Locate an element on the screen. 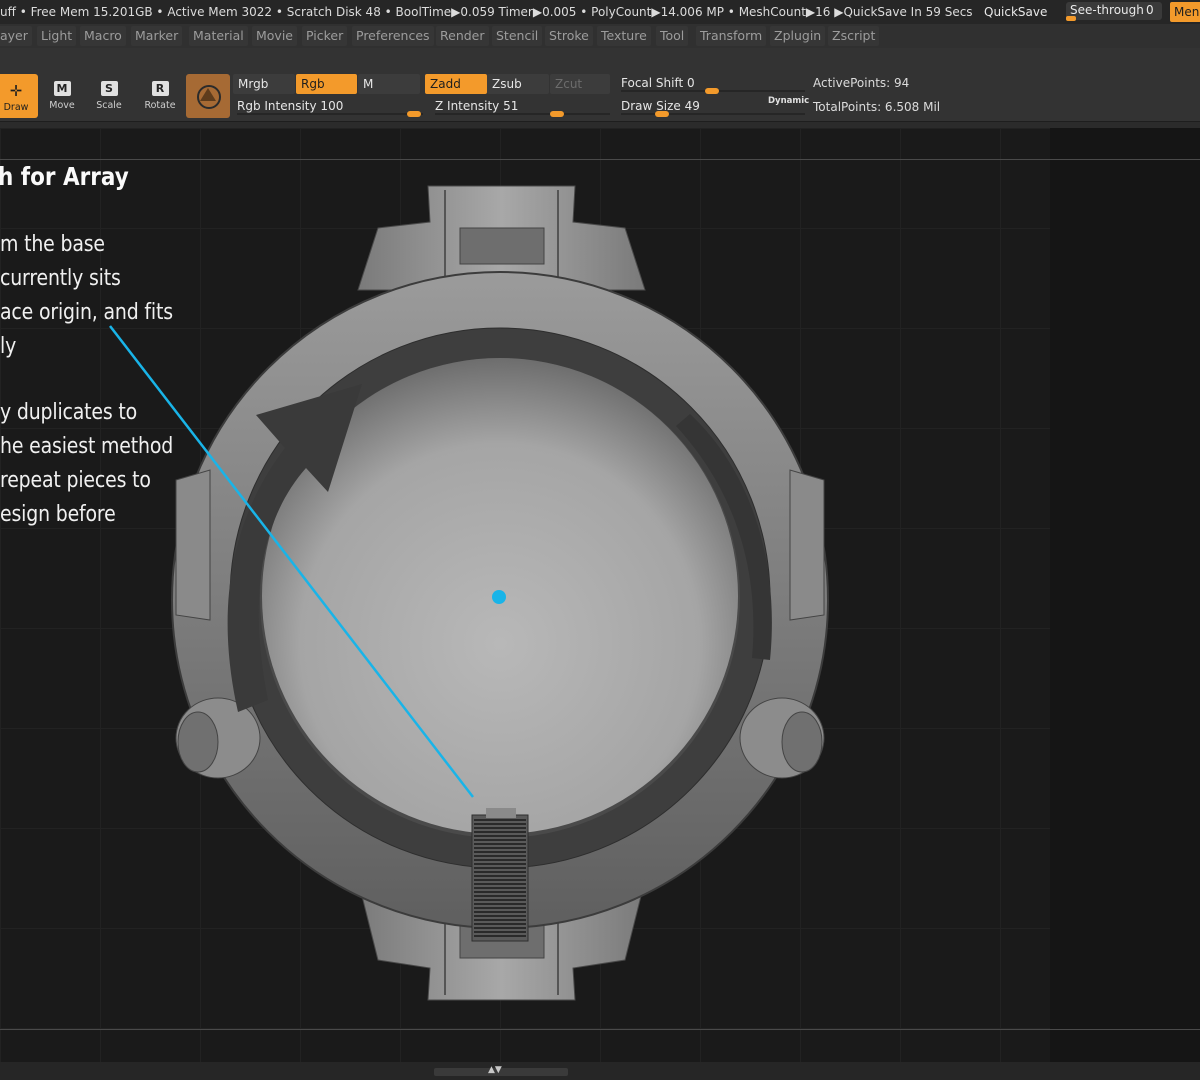 The width and height of the screenshot is (1200, 1080). menus-button: Menus is located at coordinates (1185, 12).